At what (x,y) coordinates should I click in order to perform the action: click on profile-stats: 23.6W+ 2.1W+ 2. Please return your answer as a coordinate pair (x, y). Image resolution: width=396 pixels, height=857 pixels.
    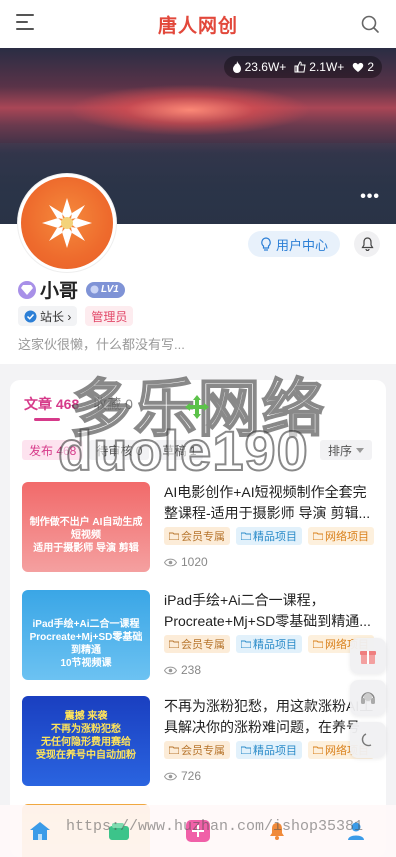
    Looking at the image, I should click on (302, 67).